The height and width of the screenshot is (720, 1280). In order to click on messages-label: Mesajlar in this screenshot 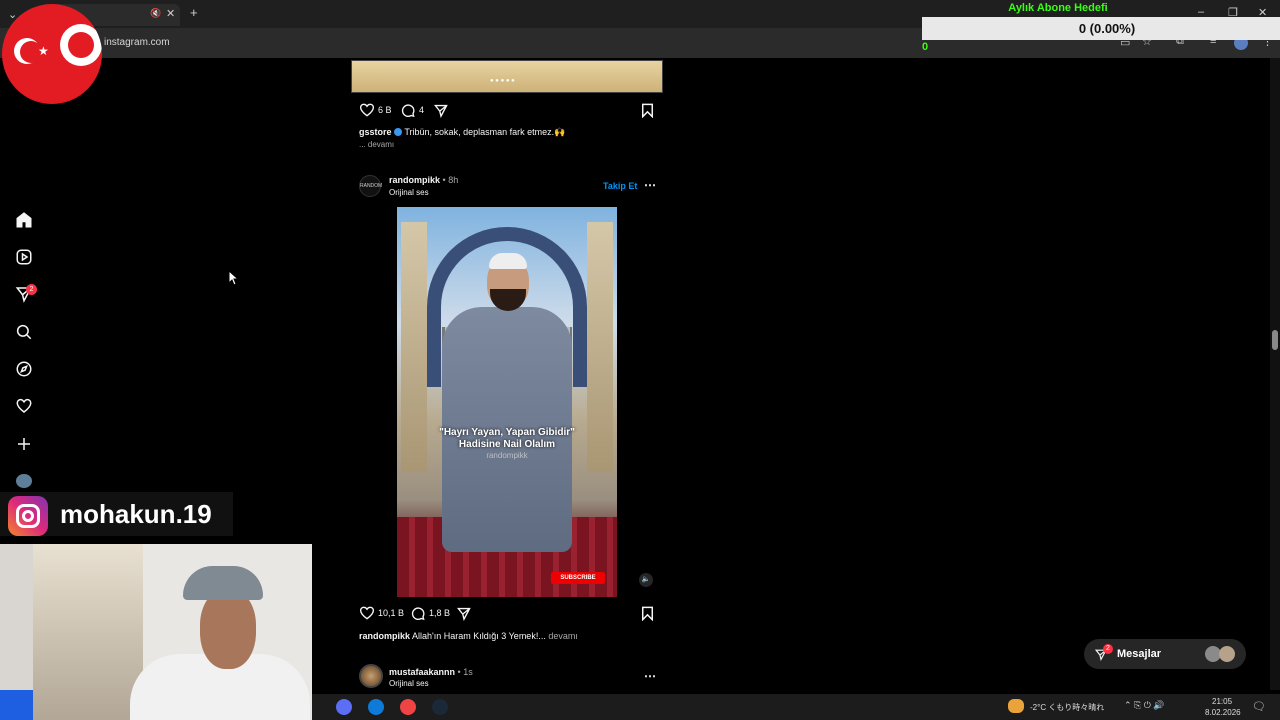, I will do `click(1139, 654)`.